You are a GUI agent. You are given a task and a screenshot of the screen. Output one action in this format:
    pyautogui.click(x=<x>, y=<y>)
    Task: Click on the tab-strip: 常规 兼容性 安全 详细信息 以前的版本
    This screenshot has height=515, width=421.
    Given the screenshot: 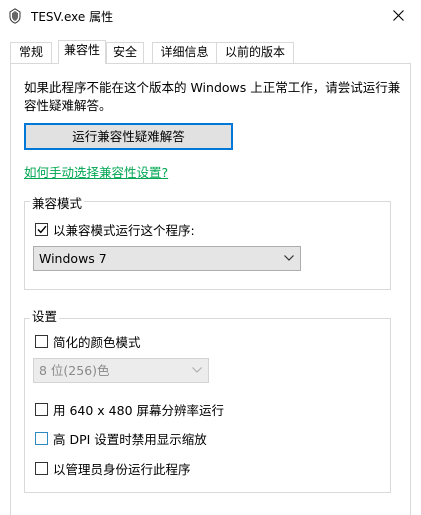 What is the action you would take?
    pyautogui.click(x=210, y=52)
    